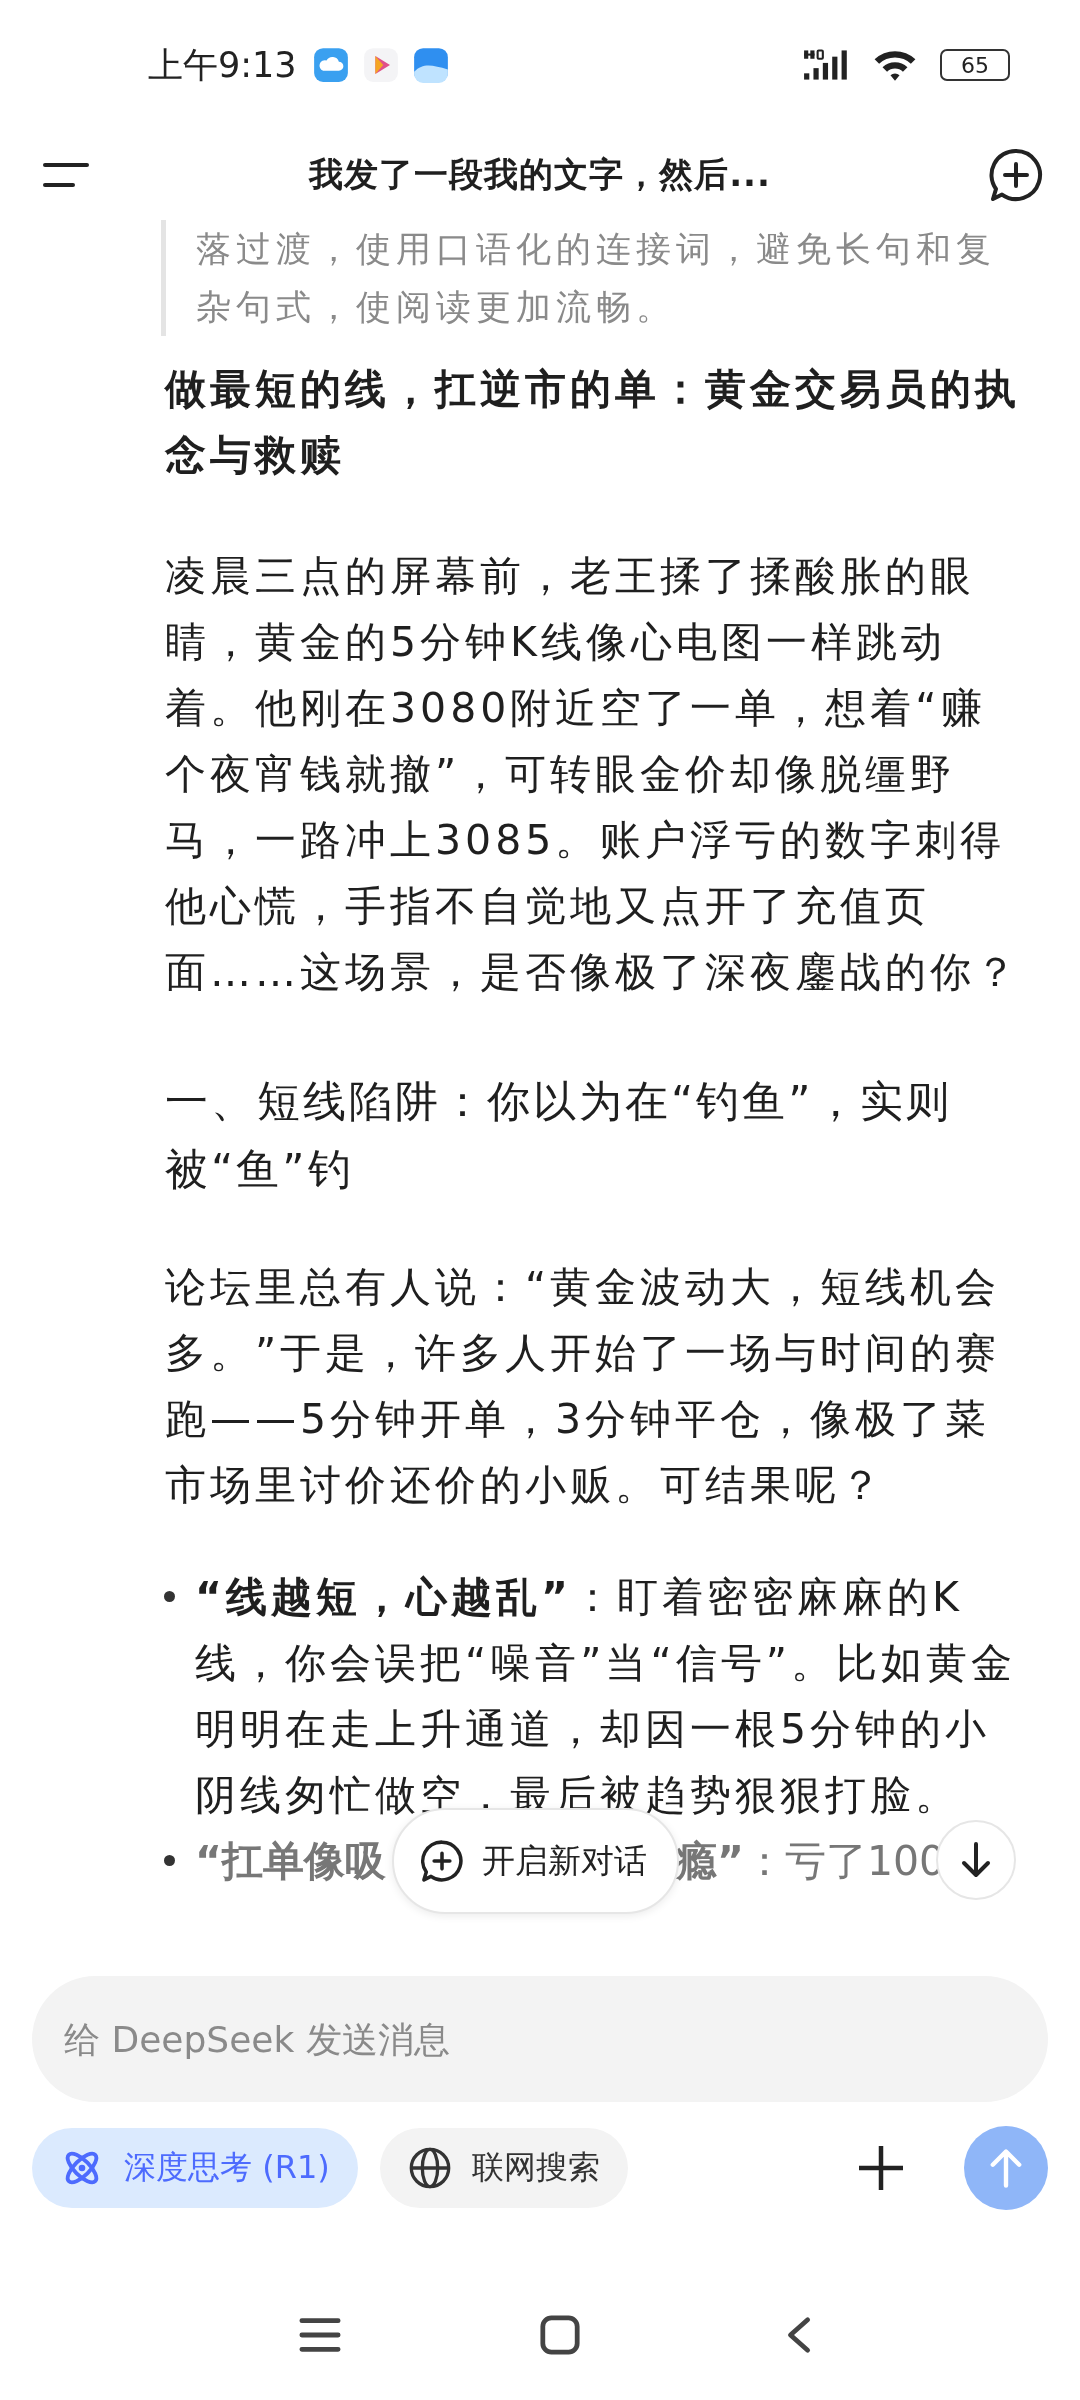 This screenshot has height=2400, width=1080. What do you see at coordinates (429, 2168) in the screenshot?
I see `globe-icon` at bounding box center [429, 2168].